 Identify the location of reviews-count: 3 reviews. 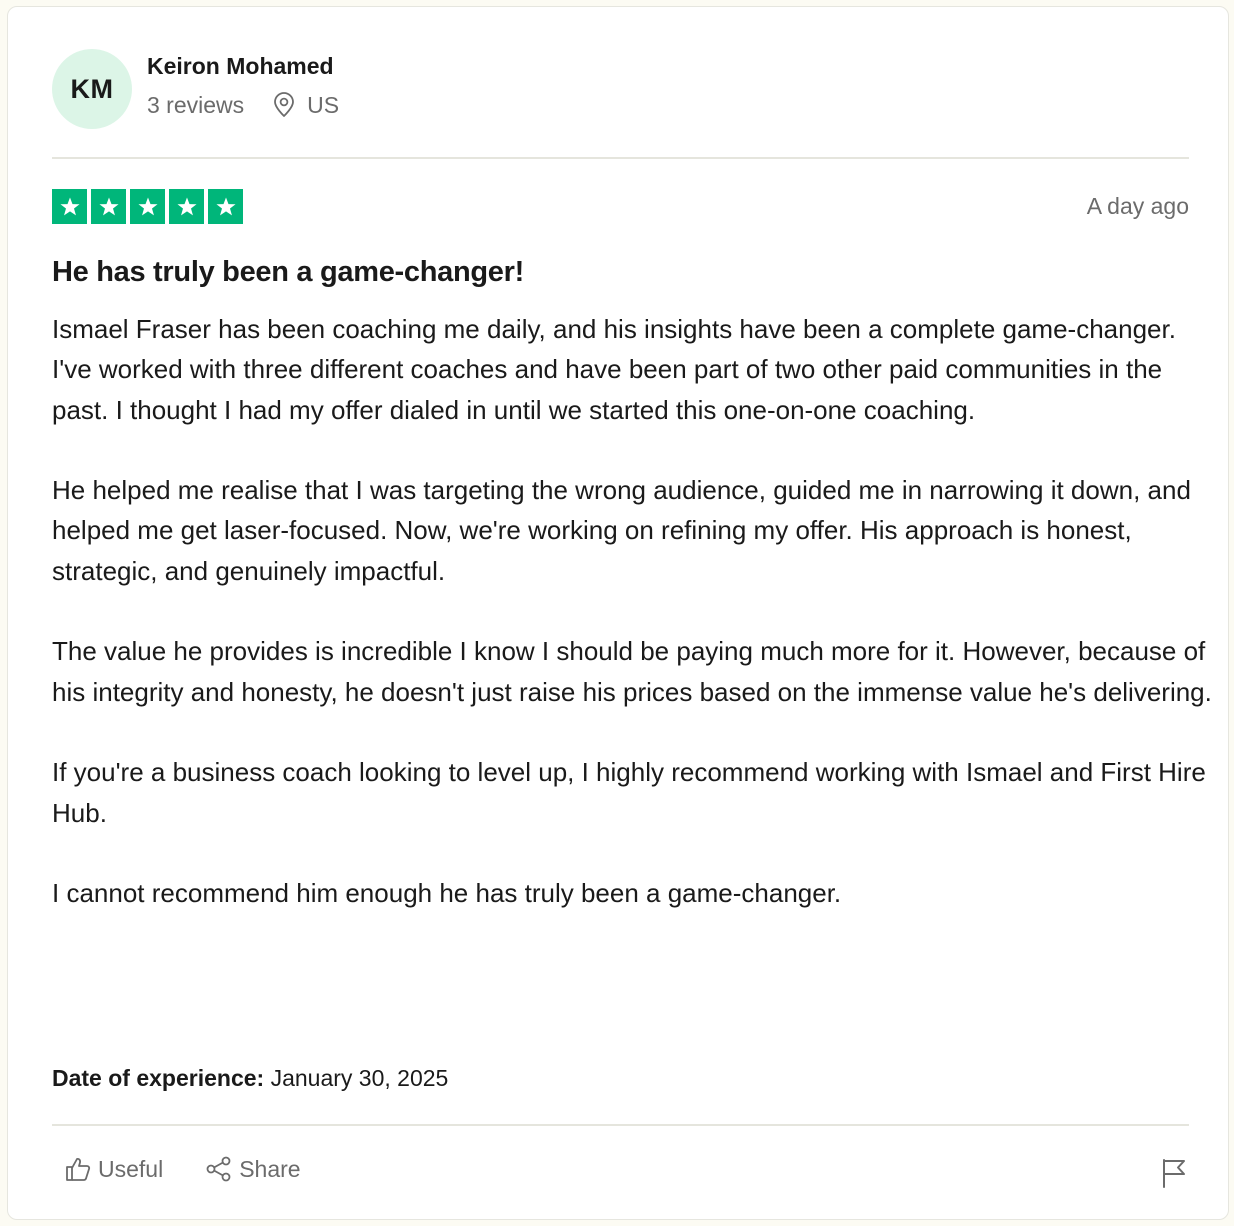
(196, 104).